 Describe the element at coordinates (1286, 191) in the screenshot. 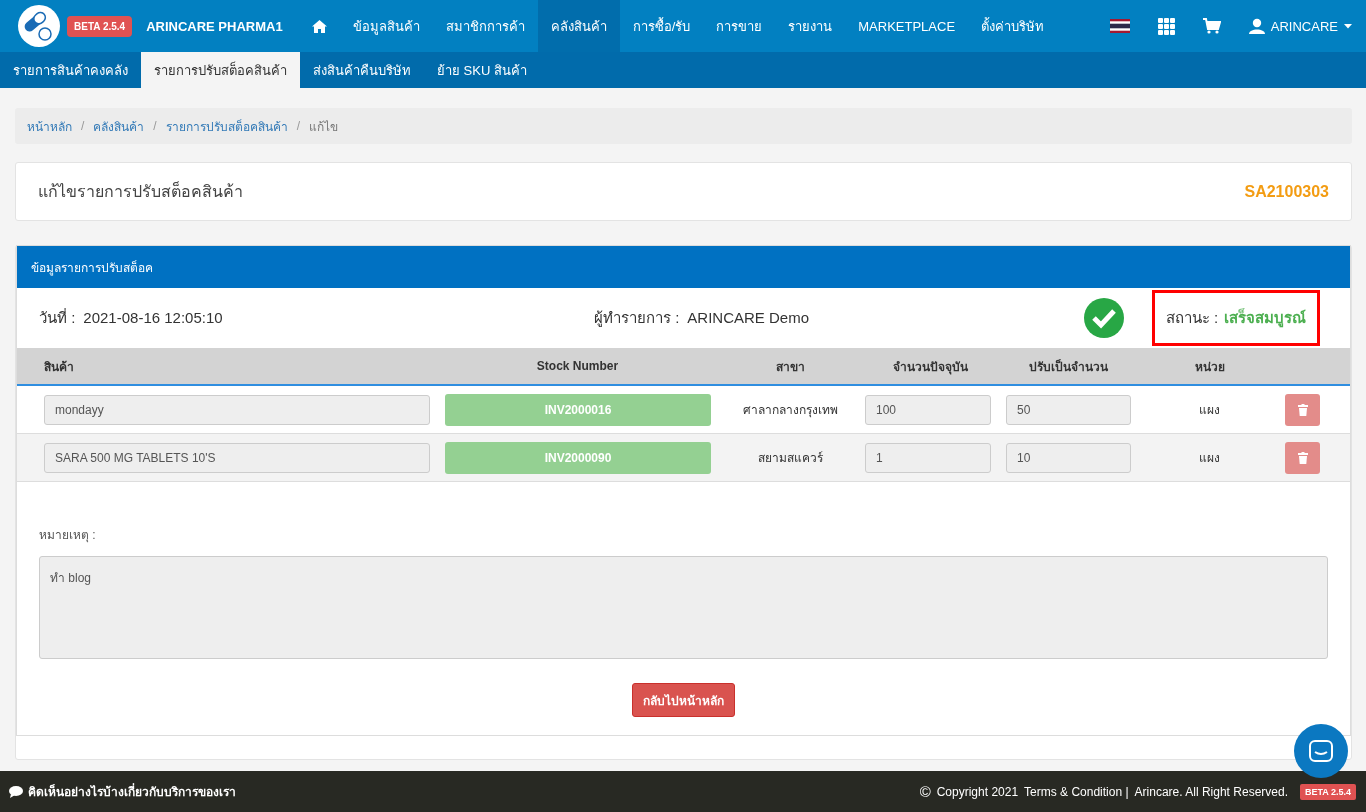

I see `document-number: SA2100303` at that location.